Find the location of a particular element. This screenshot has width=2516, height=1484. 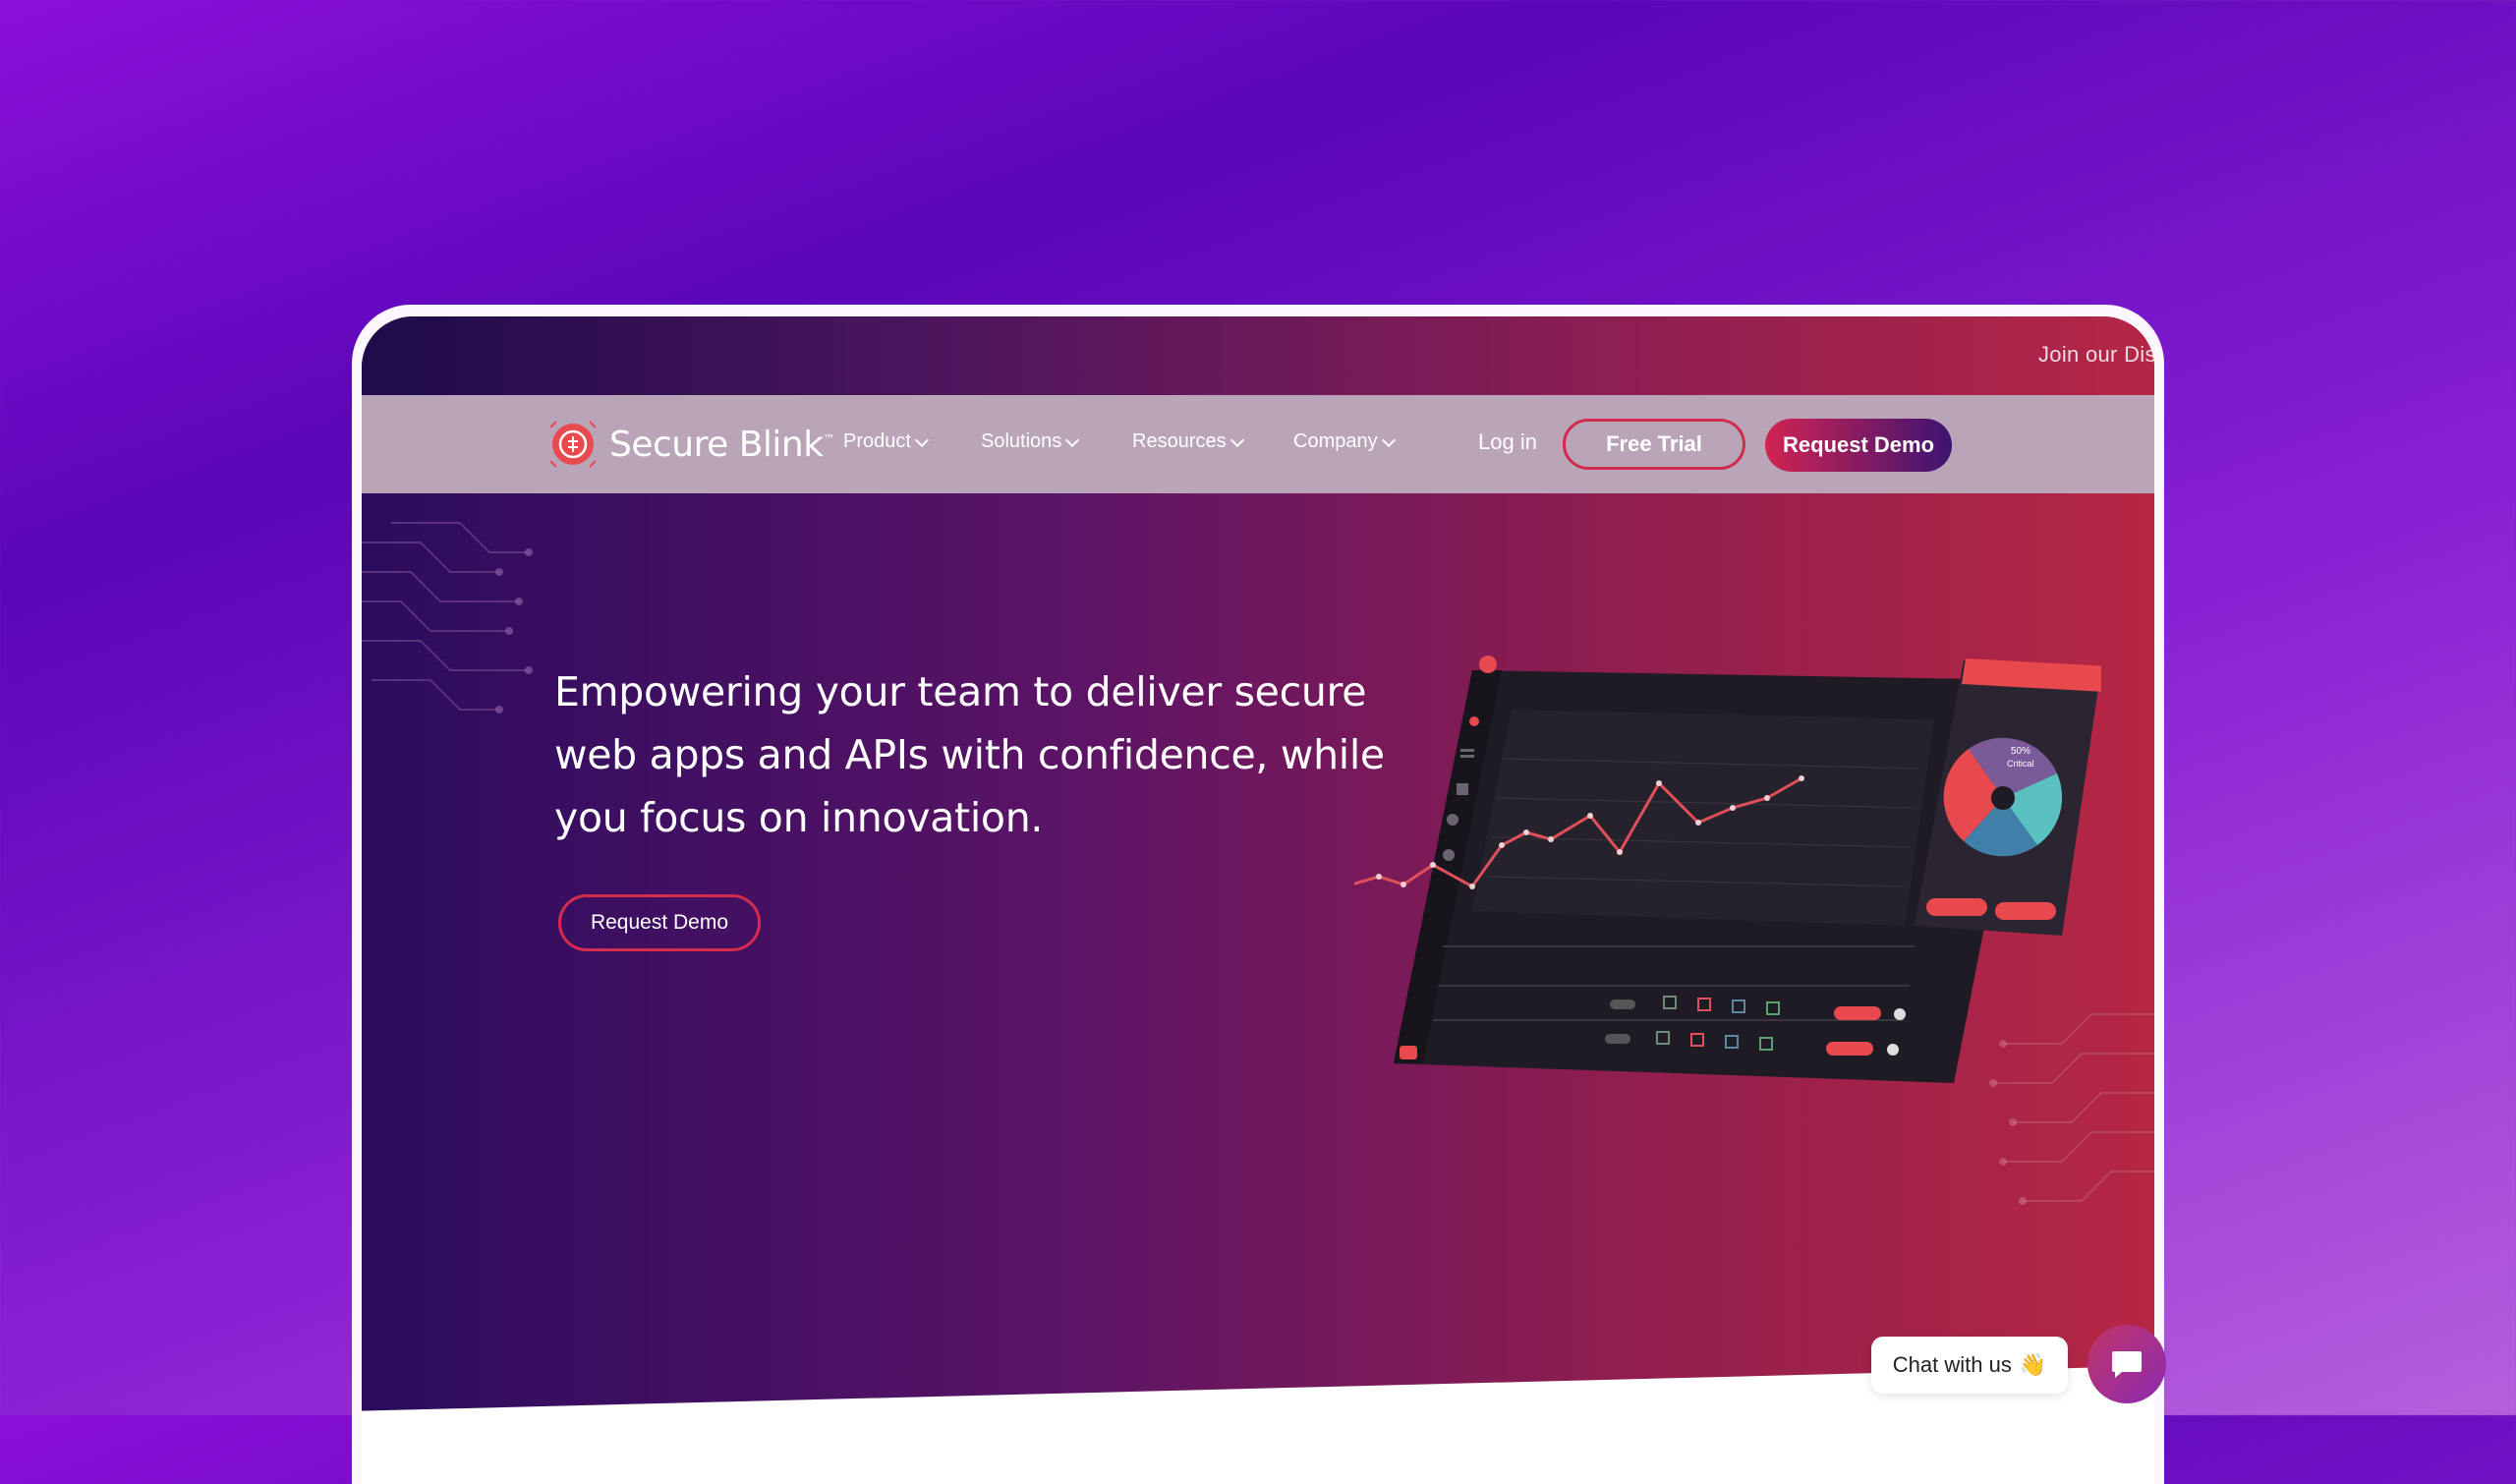

nav-resources-label: Resources is located at coordinates (1179, 441).